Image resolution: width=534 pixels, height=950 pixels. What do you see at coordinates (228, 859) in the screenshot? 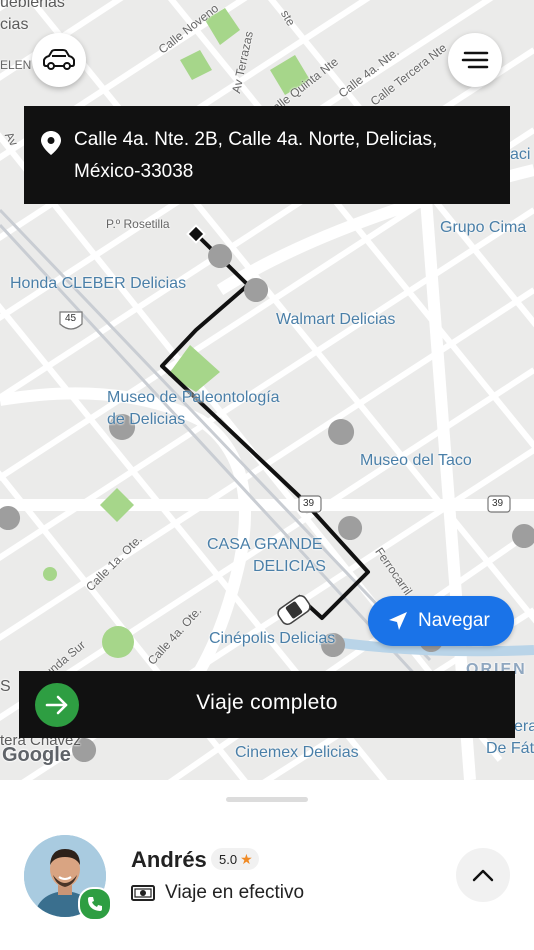
I see `rating-value: 5.0` at bounding box center [228, 859].